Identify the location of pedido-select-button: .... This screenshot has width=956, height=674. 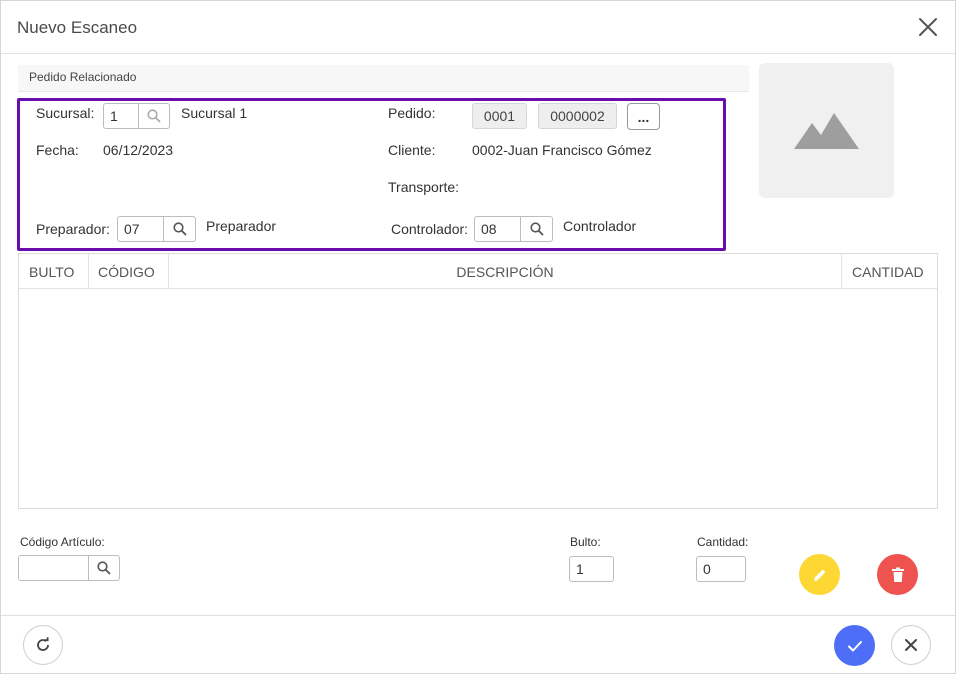
(643, 116).